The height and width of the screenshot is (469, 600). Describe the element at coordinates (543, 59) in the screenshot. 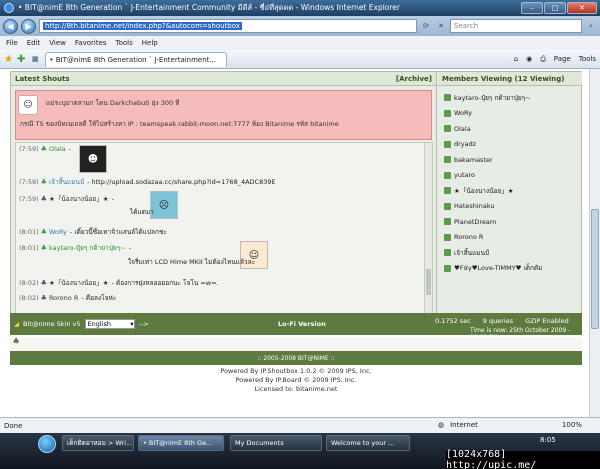

I see `print-icon: ⎙` at that location.